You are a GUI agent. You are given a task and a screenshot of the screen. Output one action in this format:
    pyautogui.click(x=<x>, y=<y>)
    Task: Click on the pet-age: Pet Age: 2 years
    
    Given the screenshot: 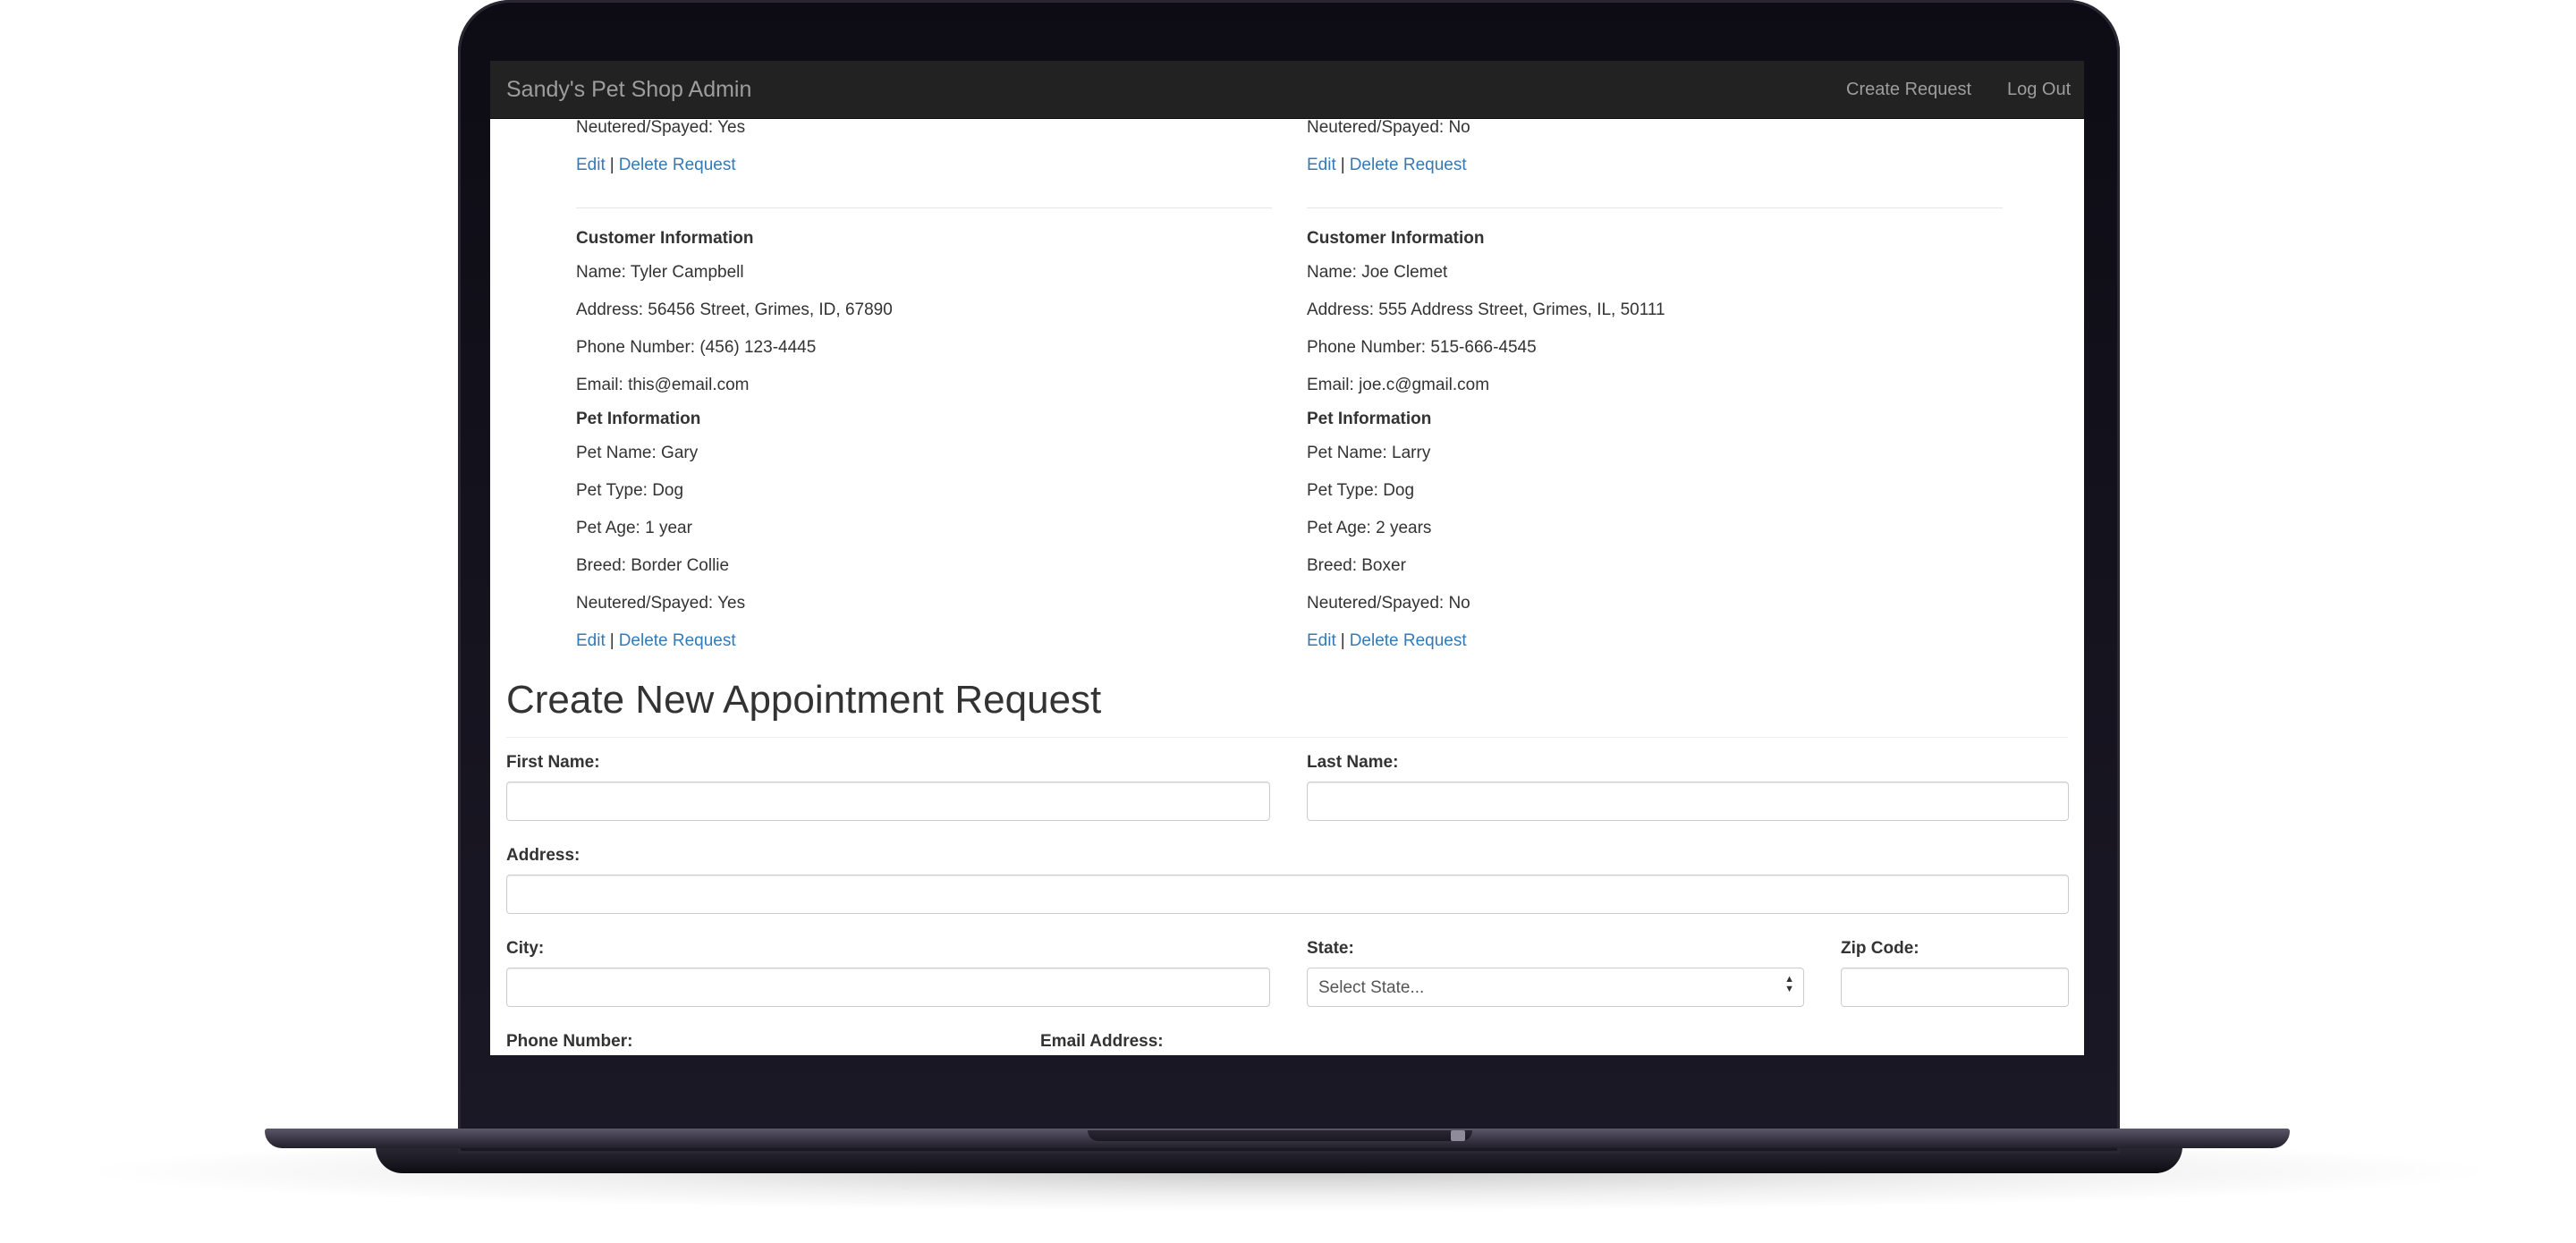 What is the action you would take?
    pyautogui.click(x=1369, y=528)
    